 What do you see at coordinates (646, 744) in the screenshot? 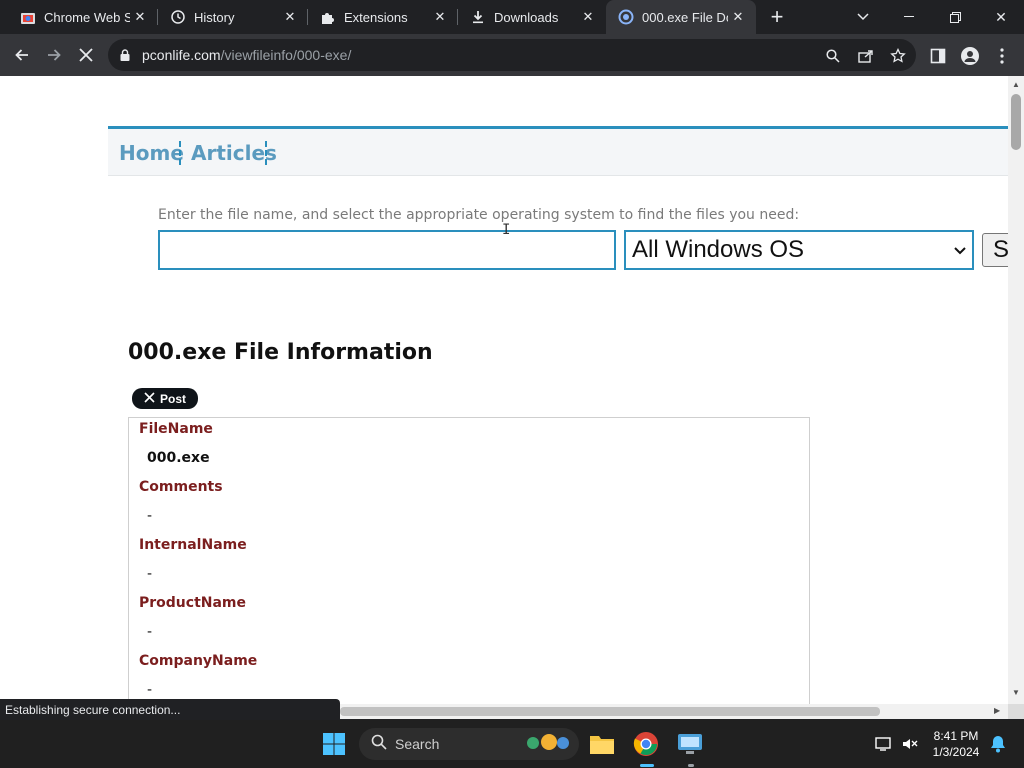
I see `chrome-icon` at bounding box center [646, 744].